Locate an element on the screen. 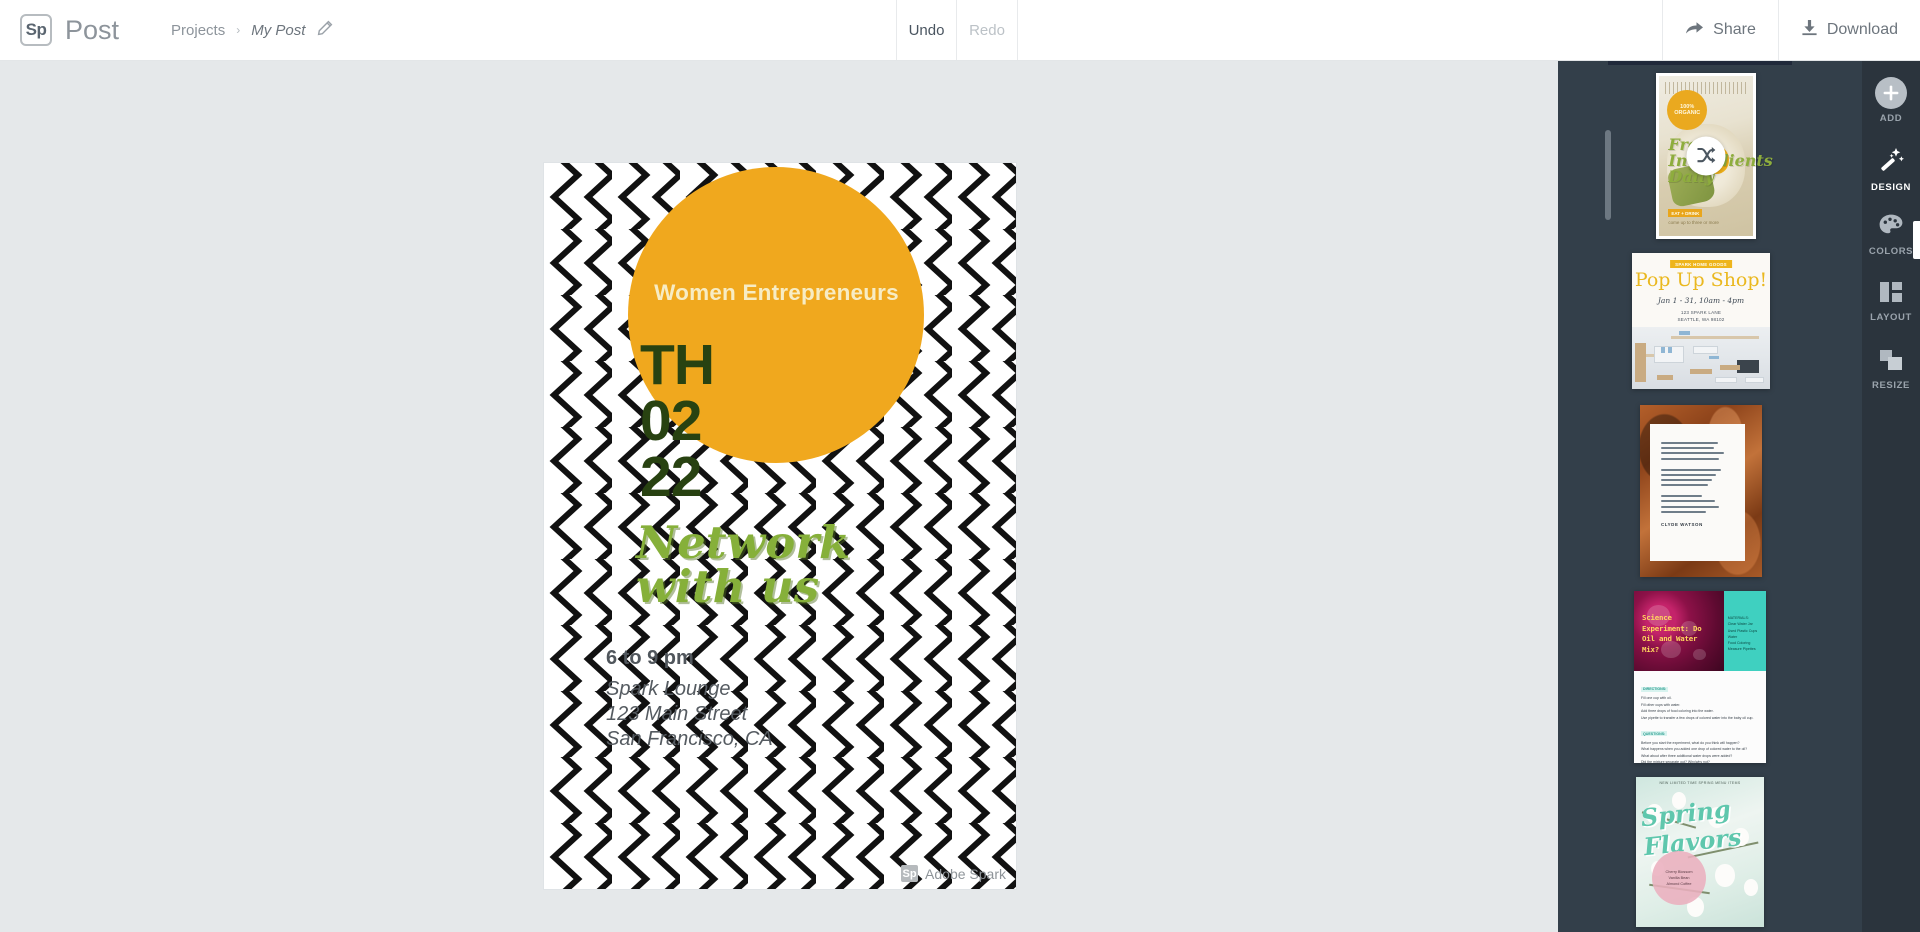 The image size is (1920, 932). poster-venue: Spark Lounge is located at coordinates (668, 689).